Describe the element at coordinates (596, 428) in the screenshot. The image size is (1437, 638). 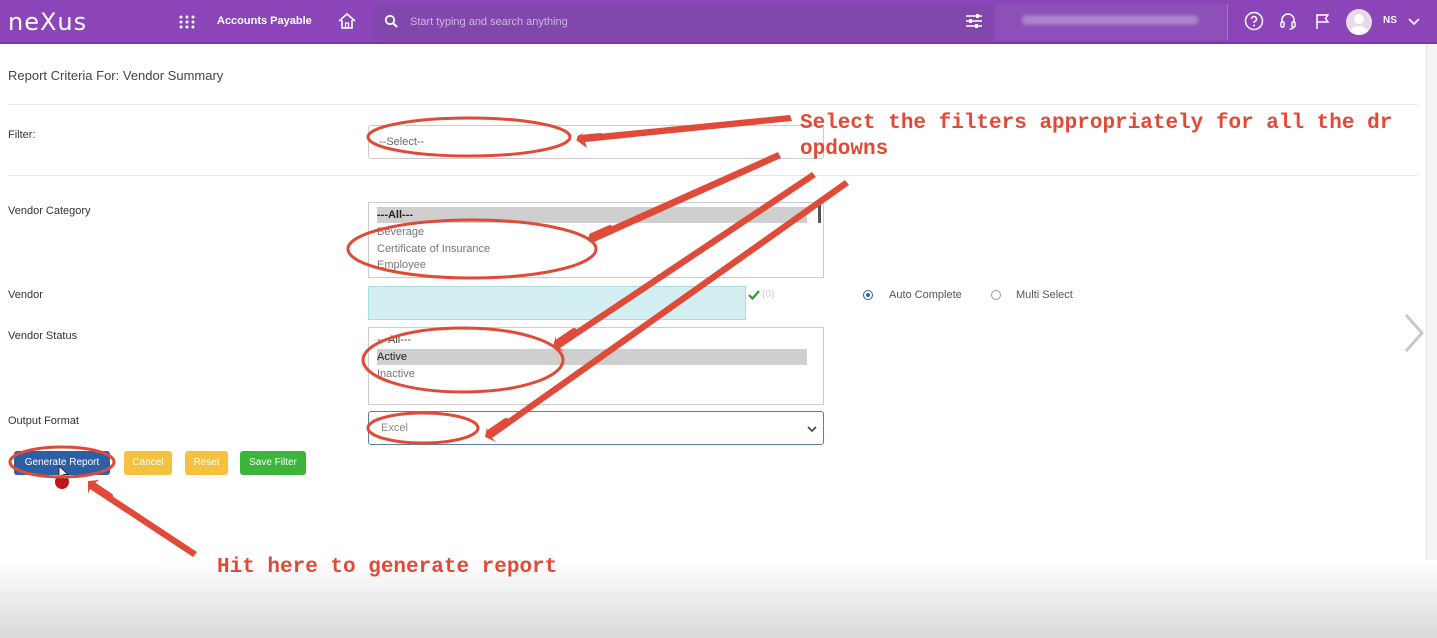
I see `output-format-select: Excel` at that location.